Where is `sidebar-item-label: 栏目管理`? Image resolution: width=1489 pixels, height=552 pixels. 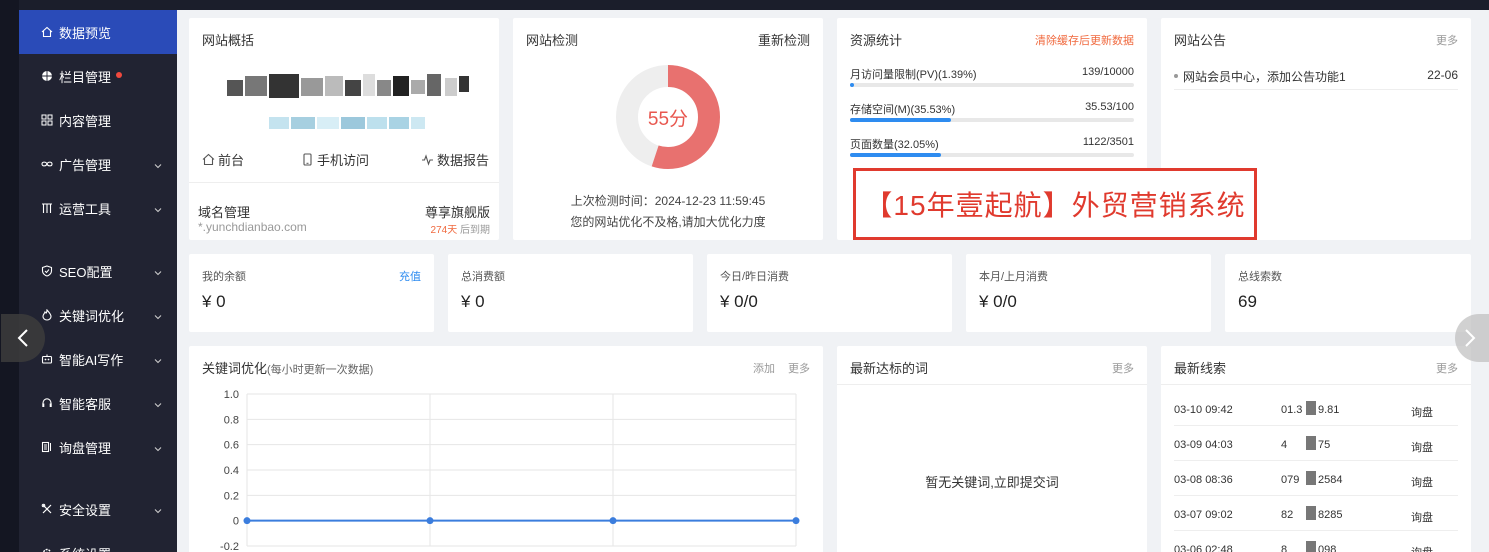
sidebar-item-label: 栏目管理 is located at coordinates (85, 77).